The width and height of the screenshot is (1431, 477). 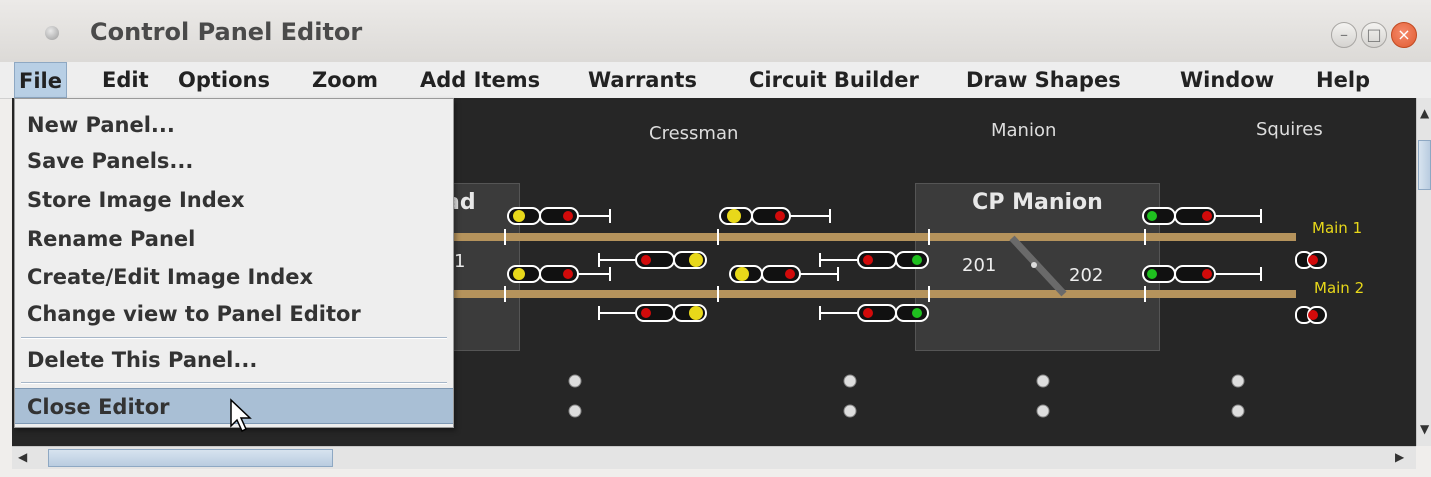 What do you see at coordinates (234, 277) in the screenshot?
I see `menu-item-create-edit-image-index: Create/Edit Image Index` at bounding box center [234, 277].